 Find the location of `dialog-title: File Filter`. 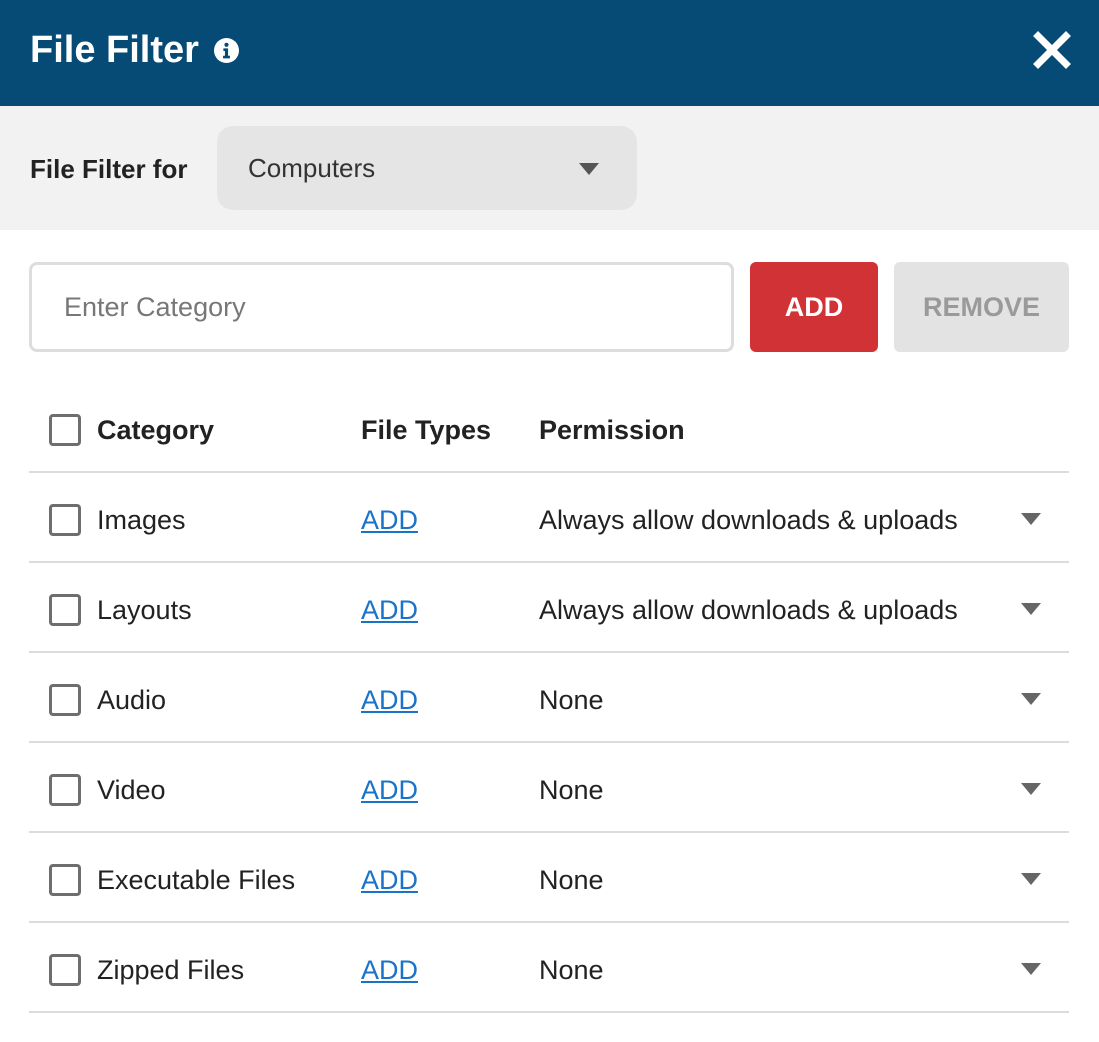

dialog-title: File Filter is located at coordinates (114, 50).